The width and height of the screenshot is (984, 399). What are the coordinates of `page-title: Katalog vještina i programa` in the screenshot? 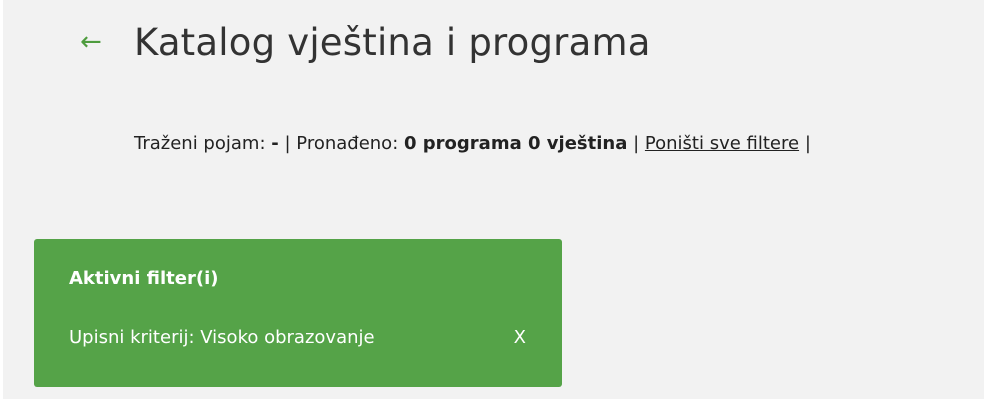 It's located at (392, 42).